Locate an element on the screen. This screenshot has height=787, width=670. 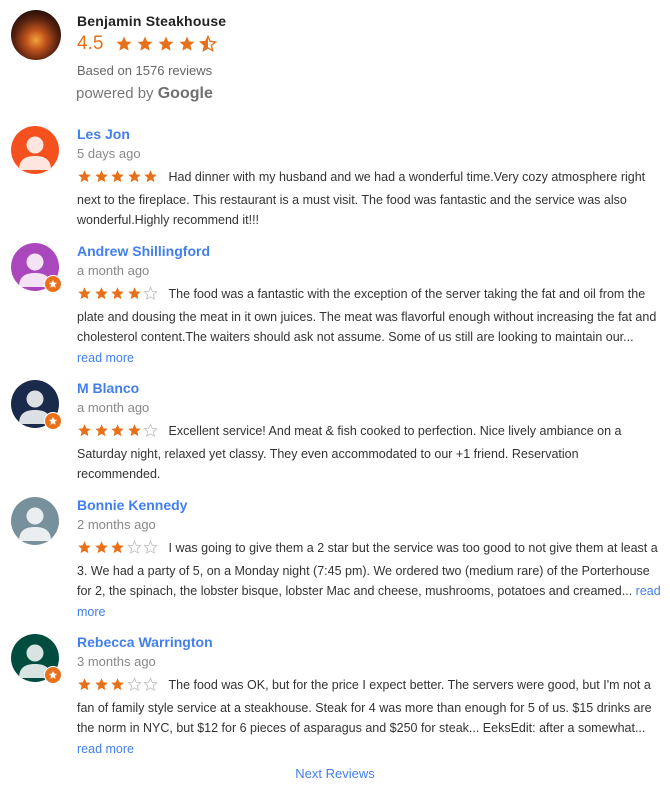
half-star-icon is located at coordinates (208, 43).